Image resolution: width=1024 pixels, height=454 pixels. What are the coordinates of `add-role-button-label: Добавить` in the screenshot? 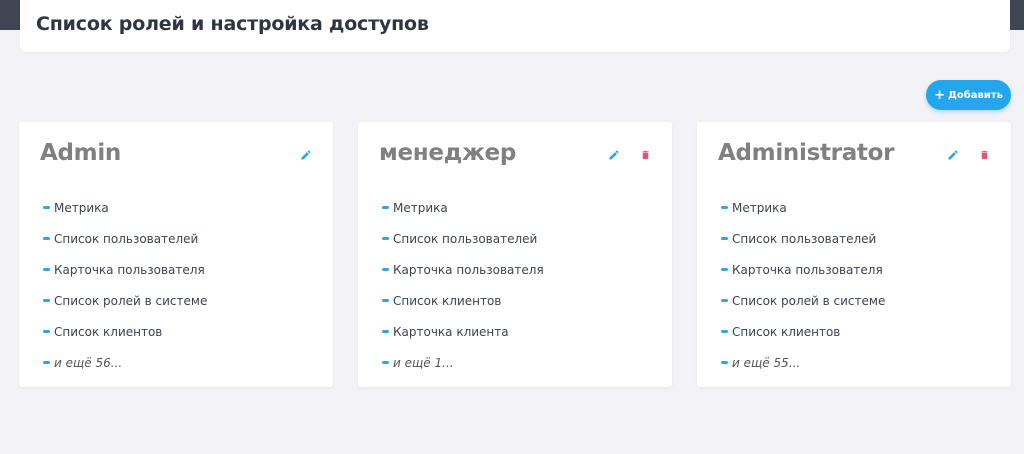 It's located at (975, 95).